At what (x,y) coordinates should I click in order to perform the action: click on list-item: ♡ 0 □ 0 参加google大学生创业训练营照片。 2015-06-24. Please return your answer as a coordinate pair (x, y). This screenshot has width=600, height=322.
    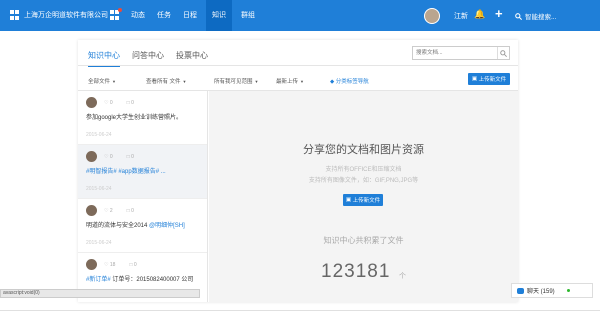
    Looking at the image, I should click on (142, 118).